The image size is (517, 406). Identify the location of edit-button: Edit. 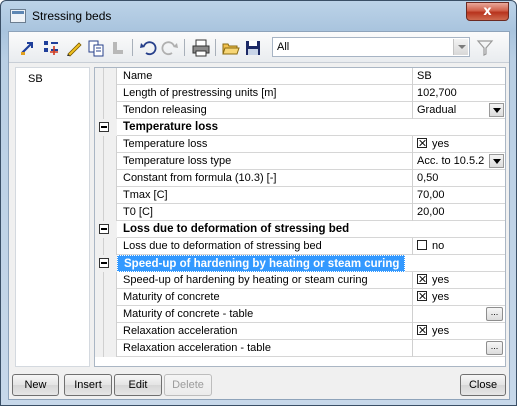
(138, 385).